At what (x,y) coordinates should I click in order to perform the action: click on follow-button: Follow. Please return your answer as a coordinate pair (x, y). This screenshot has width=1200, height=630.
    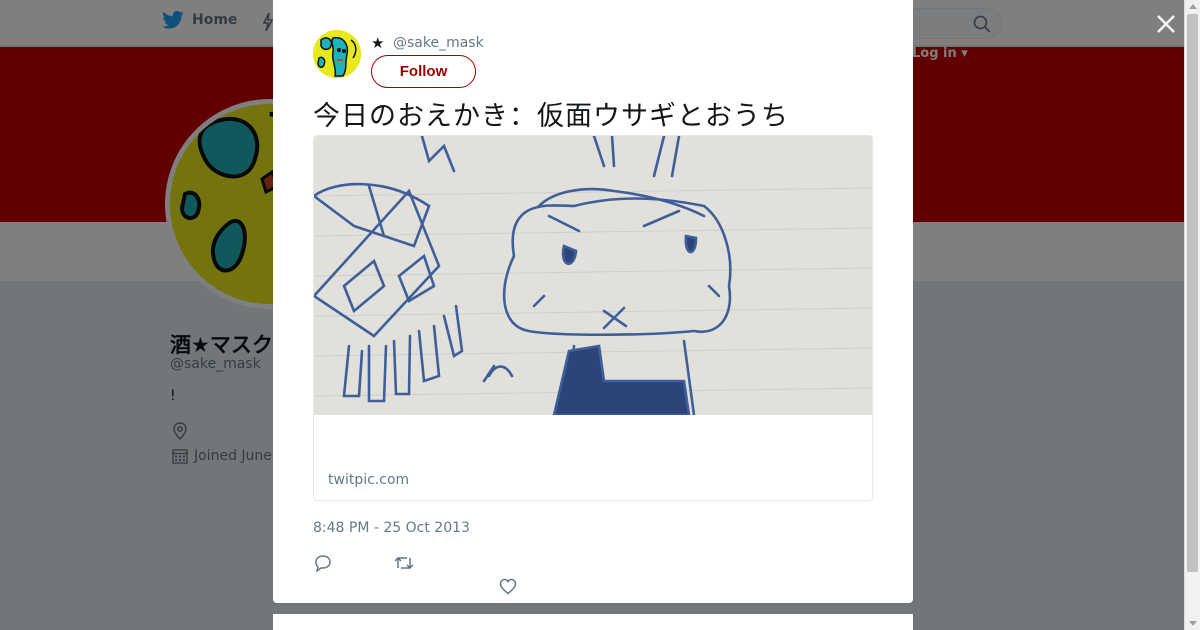
    Looking at the image, I should click on (423, 71).